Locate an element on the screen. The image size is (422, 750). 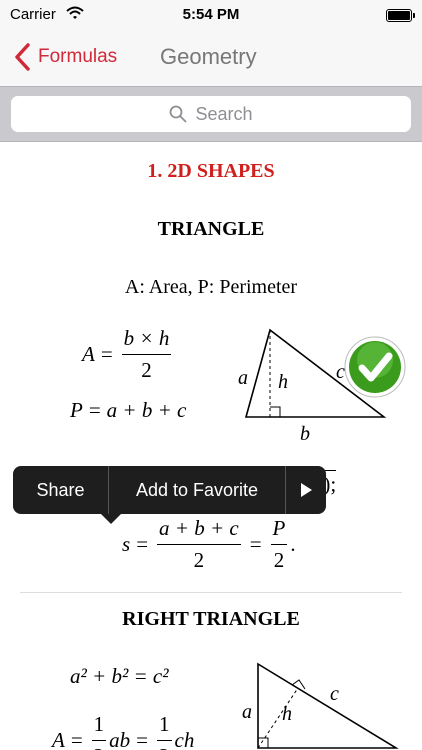
triangle-perimeter-formula: P = a + b + c is located at coordinates (128, 410).